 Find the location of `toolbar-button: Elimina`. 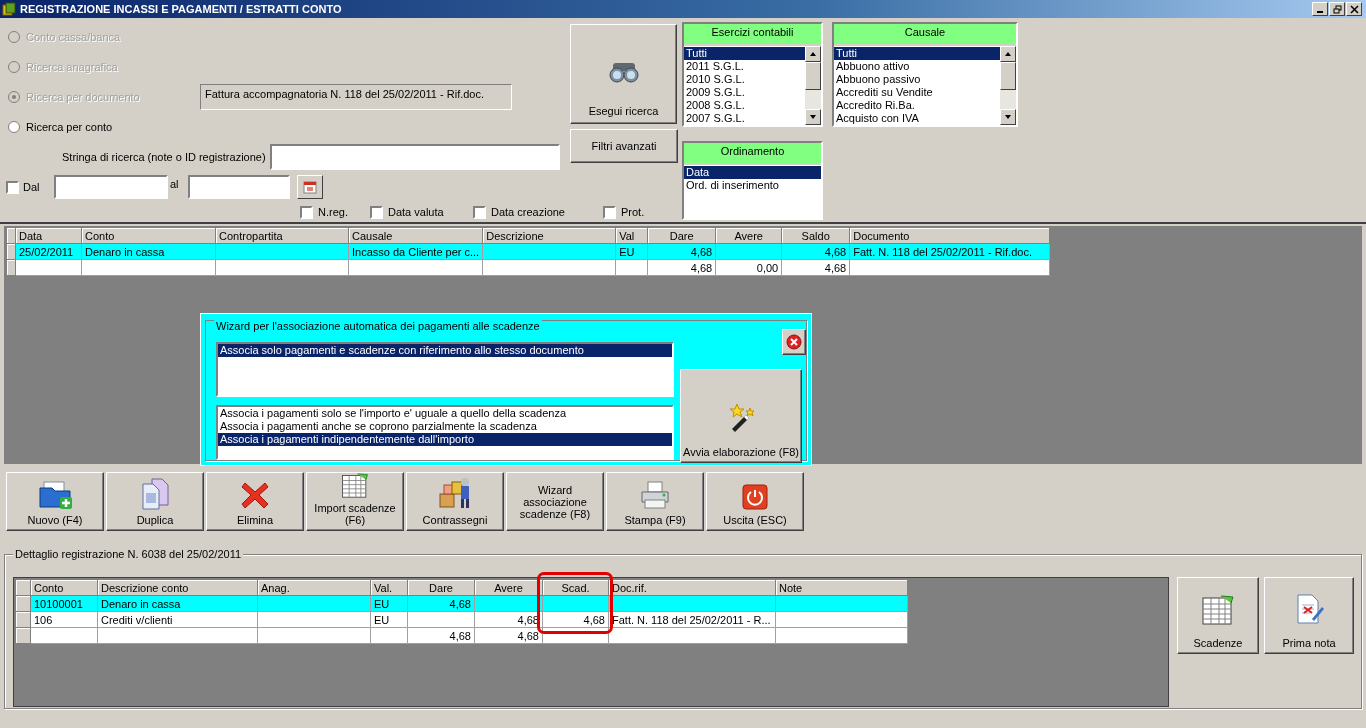

toolbar-button: Elimina is located at coordinates (255, 501).